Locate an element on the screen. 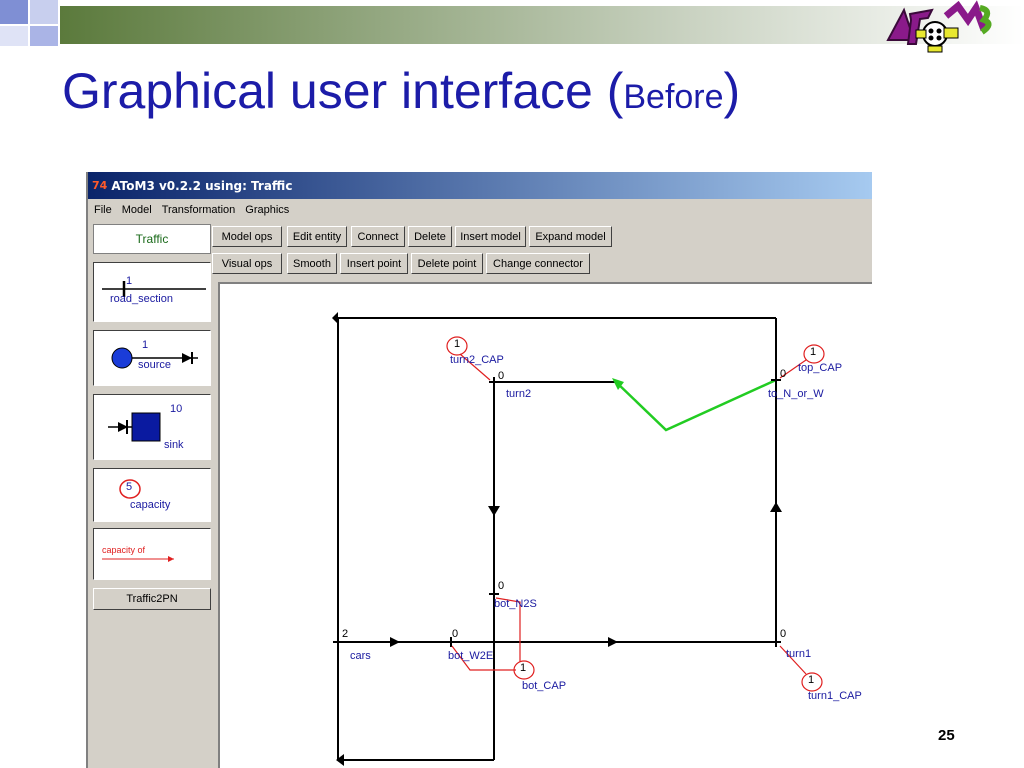 This screenshot has height=768, width=1024. app-icon: 74 is located at coordinates (100, 185).